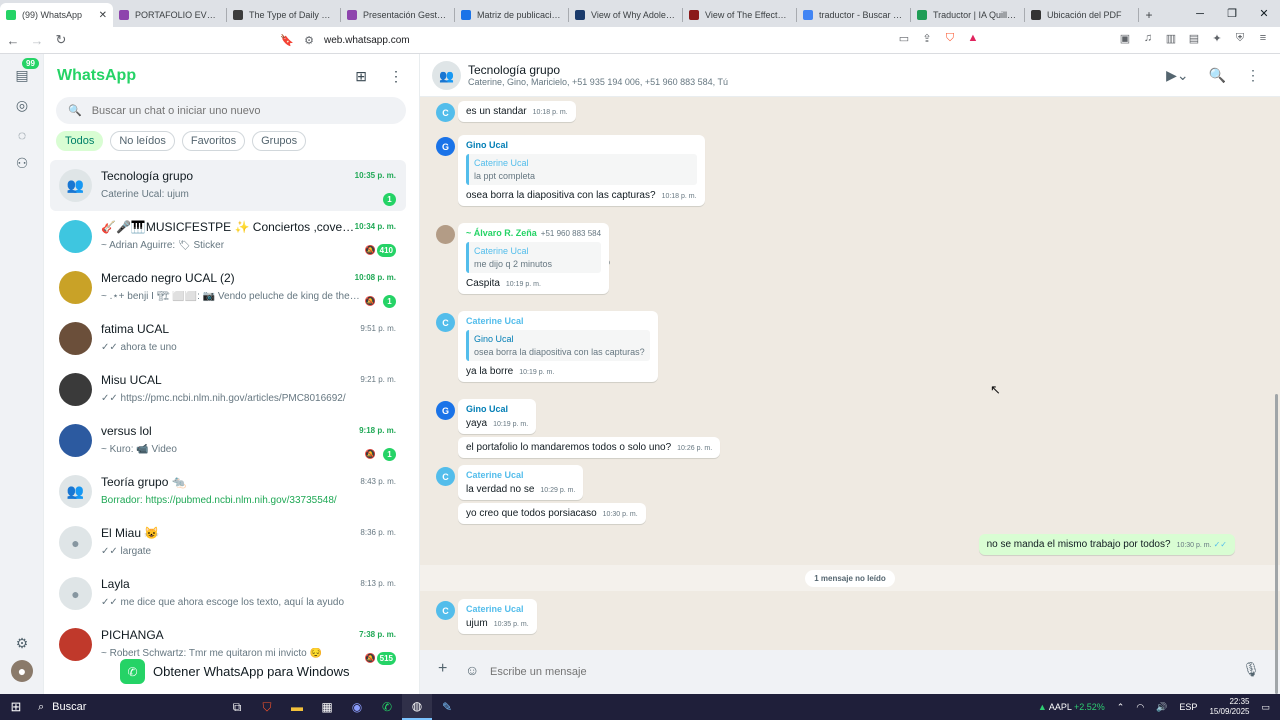 The height and width of the screenshot is (720, 1280). What do you see at coordinates (1251, 669) in the screenshot?
I see `microphone-icon: 🎙` at bounding box center [1251, 669].